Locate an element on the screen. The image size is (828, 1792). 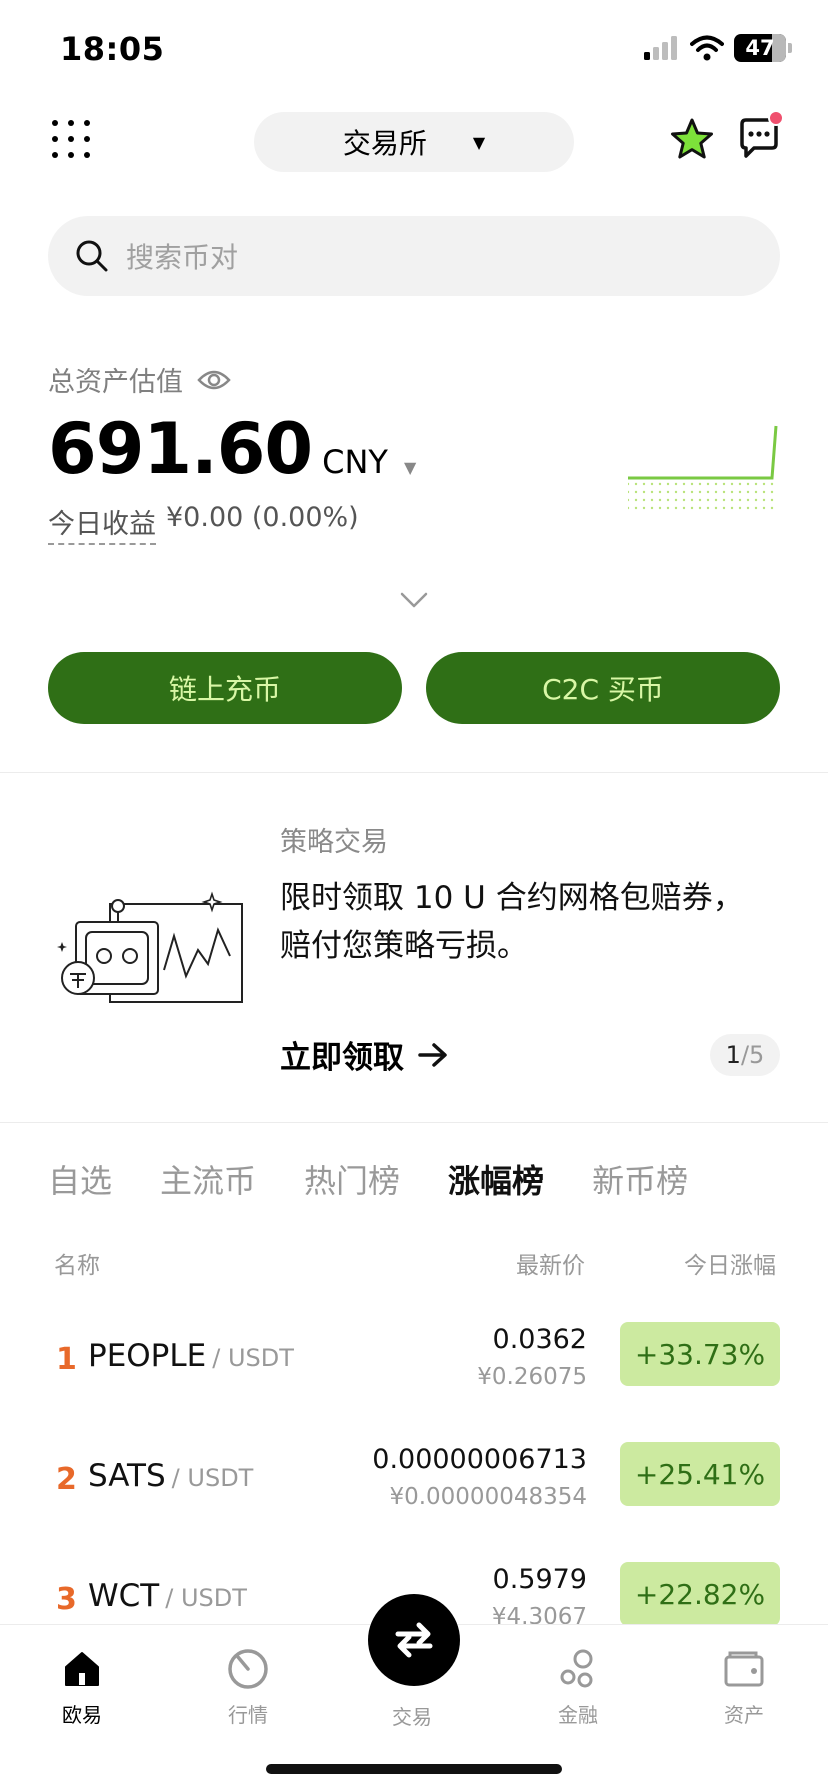
tab-bar-home: 欧易 is located at coordinates (82, 1687).